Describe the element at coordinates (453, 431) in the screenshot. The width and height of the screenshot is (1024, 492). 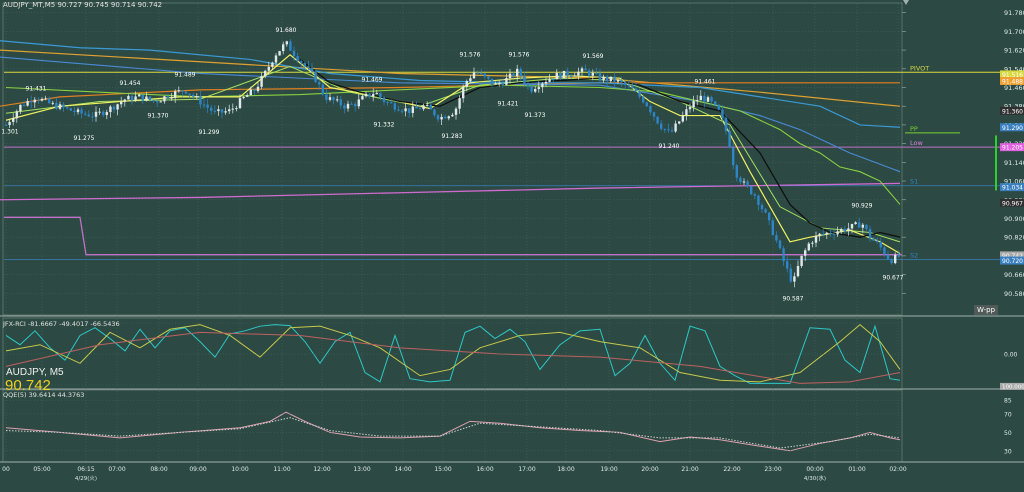
I see `qqe-series-line` at that location.